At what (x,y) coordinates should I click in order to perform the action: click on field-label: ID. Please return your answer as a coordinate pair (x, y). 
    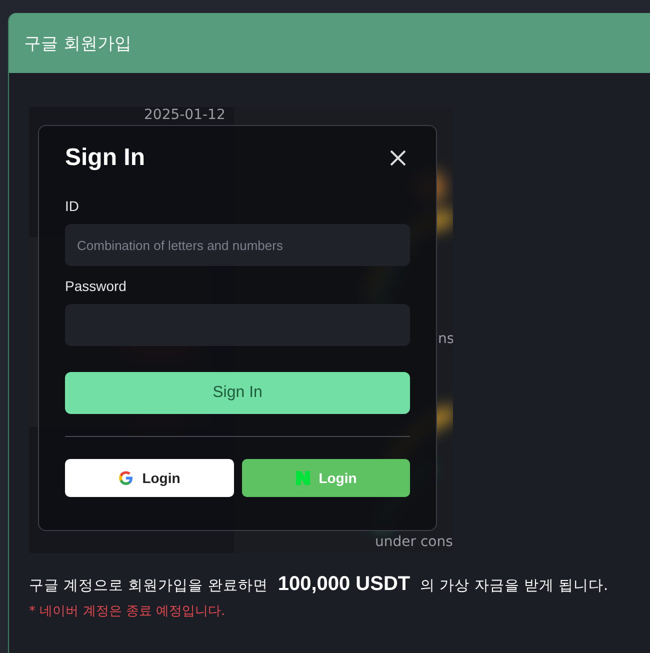
    Looking at the image, I should click on (72, 206).